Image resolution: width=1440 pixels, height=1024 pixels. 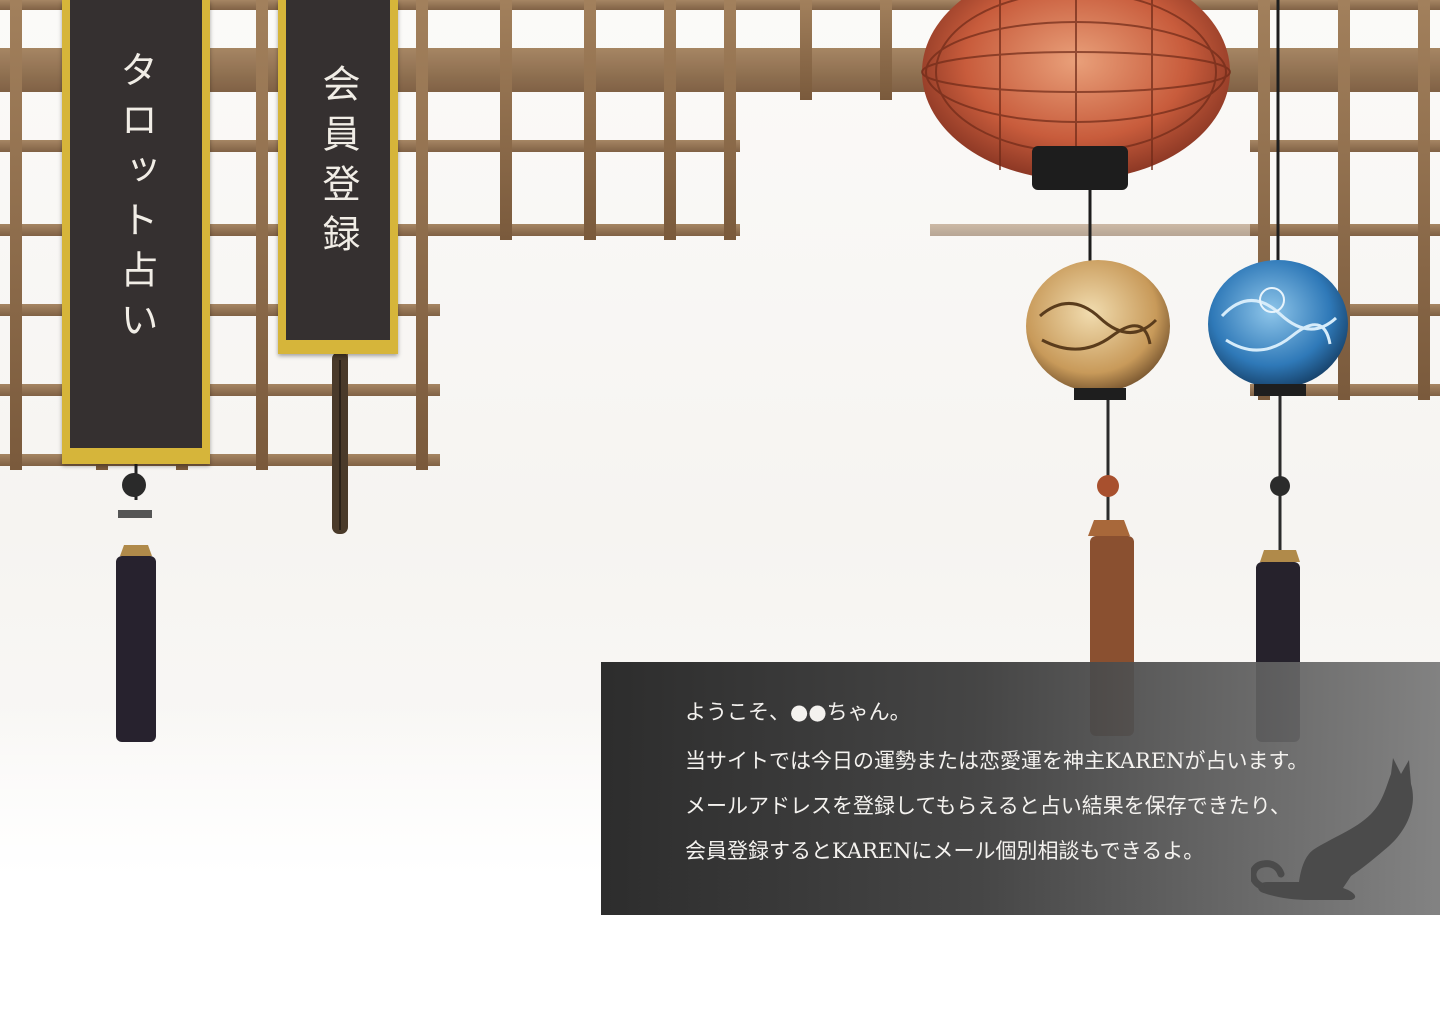 I want to click on nav-member-register-button: 会員登録, so click(x=338, y=177).